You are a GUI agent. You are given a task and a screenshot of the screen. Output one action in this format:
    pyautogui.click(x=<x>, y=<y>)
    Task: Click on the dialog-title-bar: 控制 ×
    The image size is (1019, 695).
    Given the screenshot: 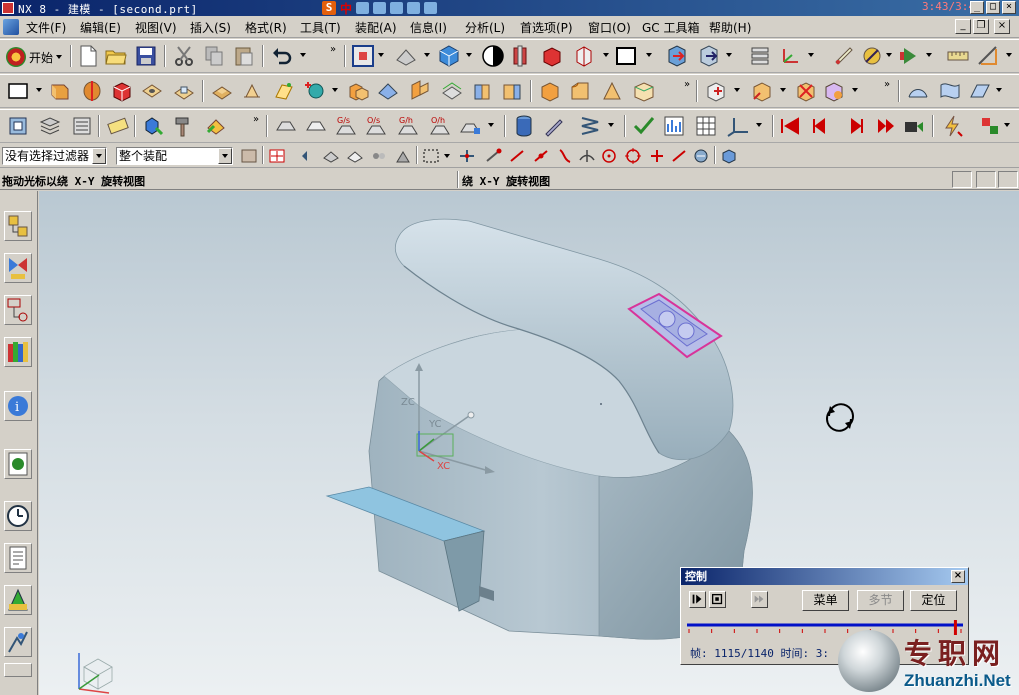 What is the action you would take?
    pyautogui.click(x=824, y=576)
    